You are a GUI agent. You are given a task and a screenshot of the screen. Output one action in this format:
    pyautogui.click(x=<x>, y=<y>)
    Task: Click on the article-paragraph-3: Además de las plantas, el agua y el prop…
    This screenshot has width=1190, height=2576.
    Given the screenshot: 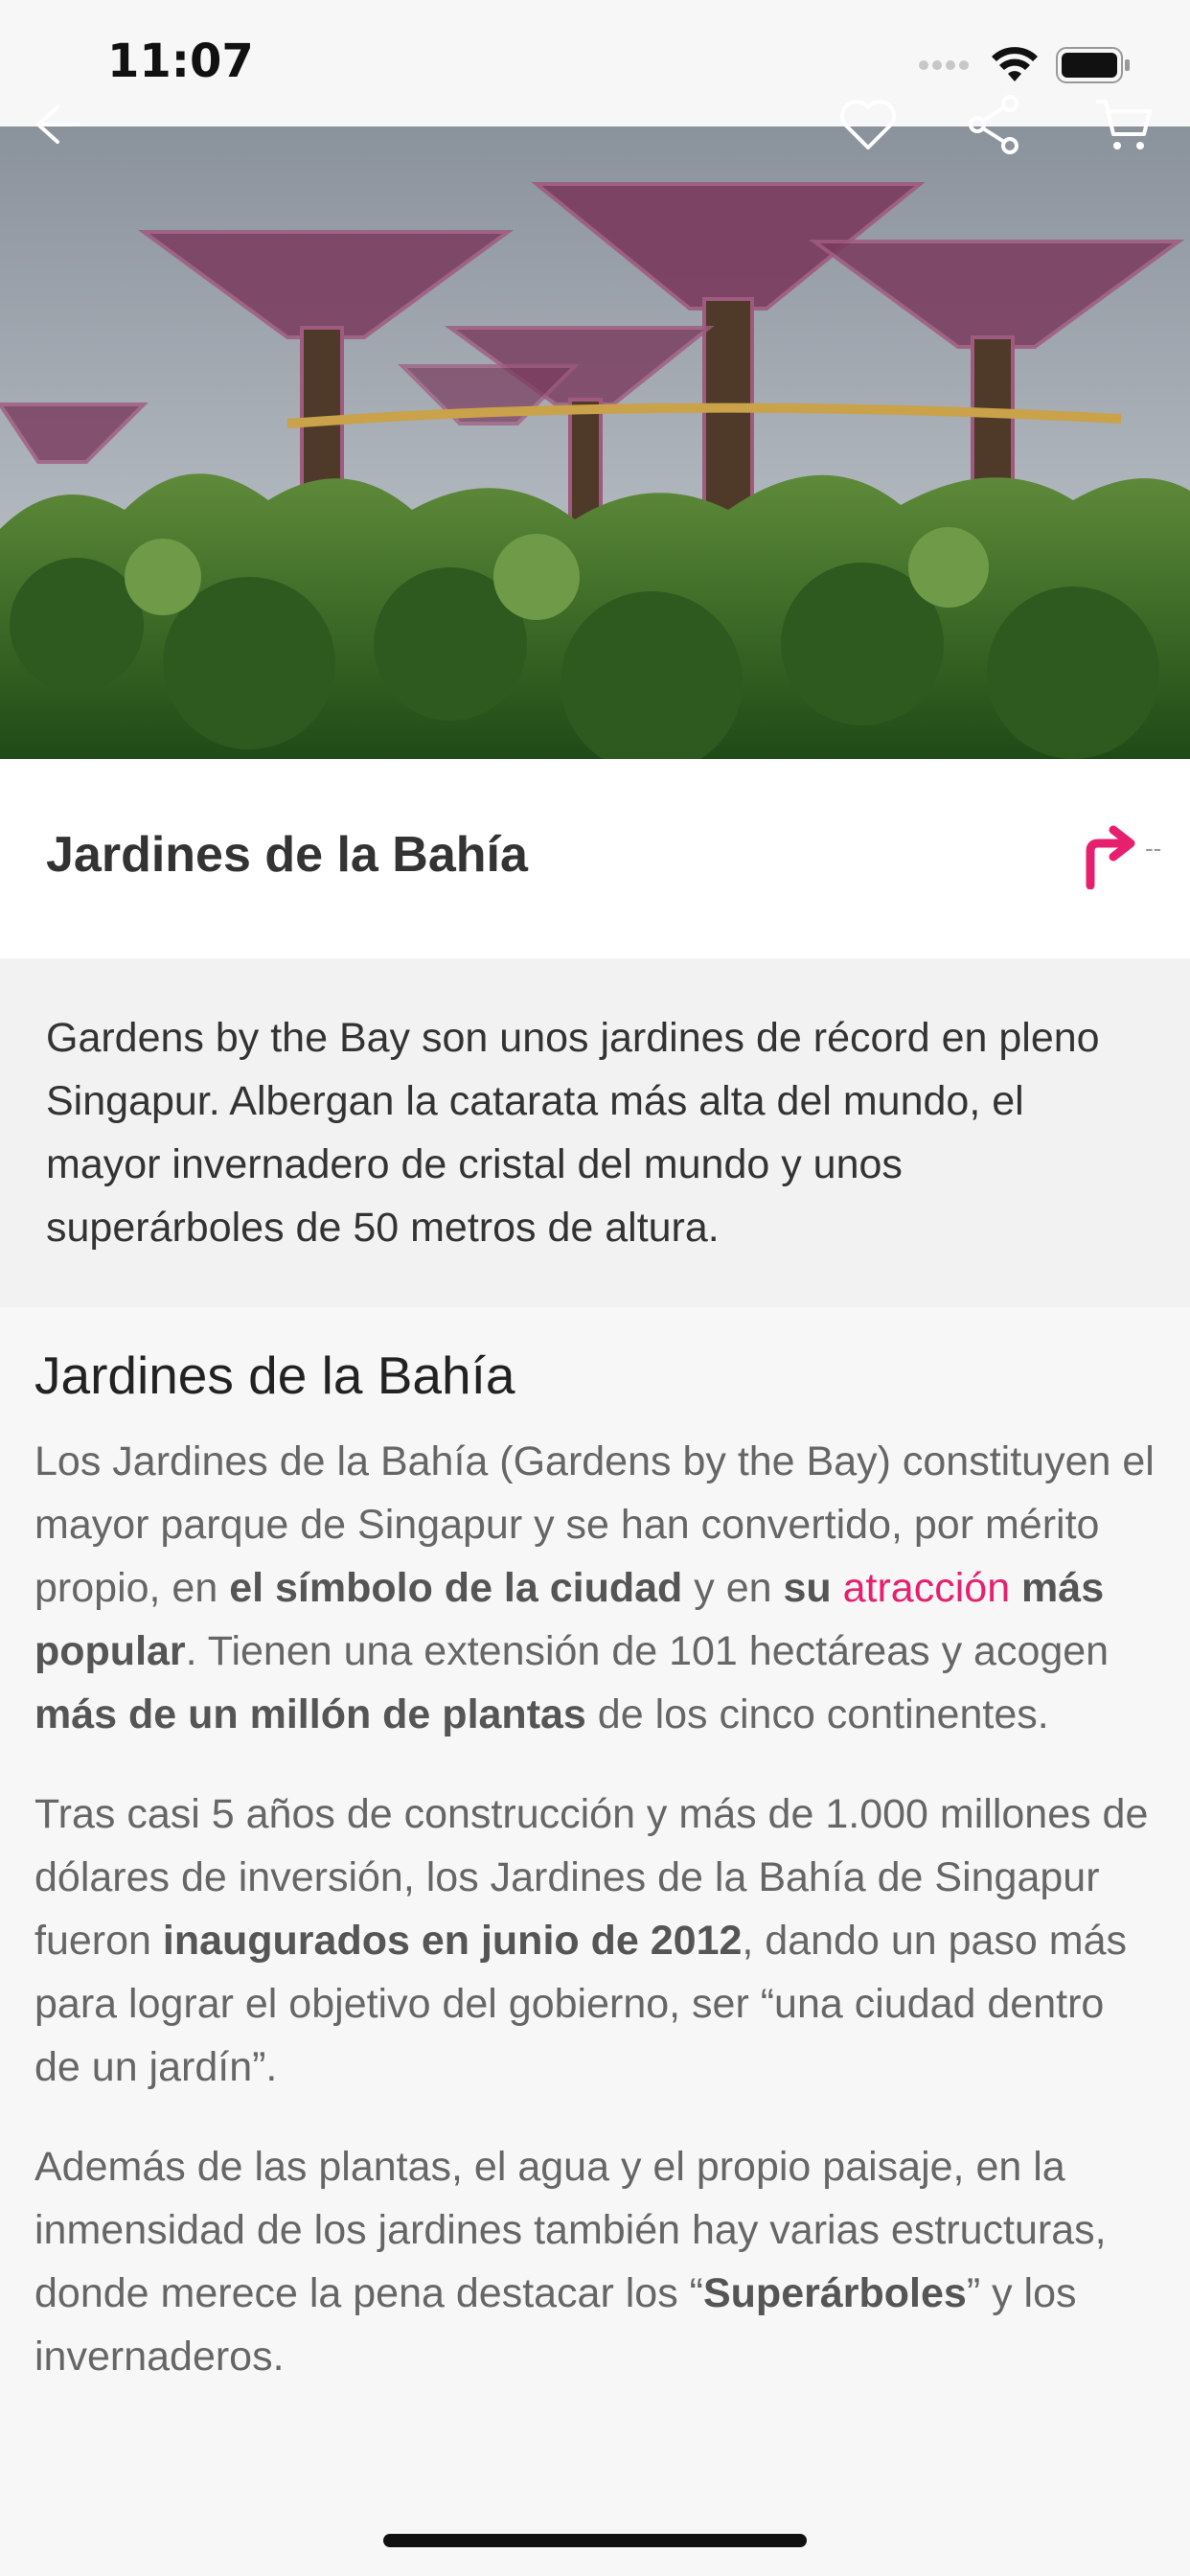 What is the action you would take?
    pyautogui.click(x=595, y=2261)
    